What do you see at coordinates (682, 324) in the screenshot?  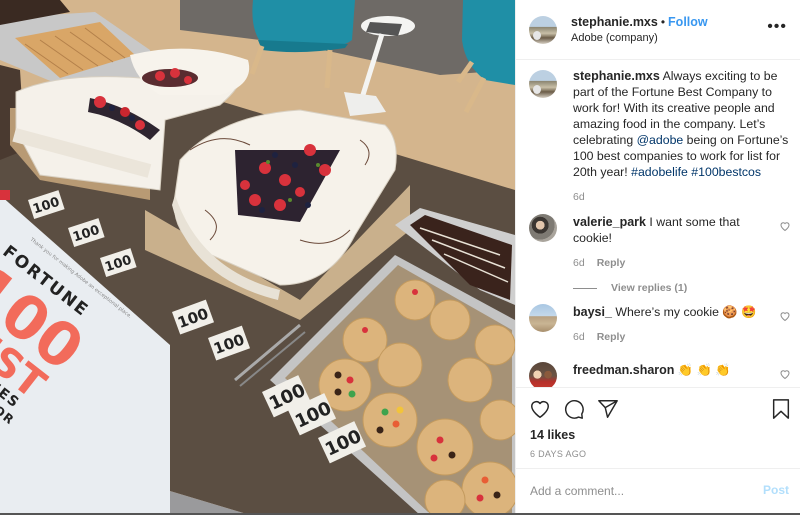 I see `comment-text: baysi_ Where’s my cookie 🍪 🤩 6d Reply` at bounding box center [682, 324].